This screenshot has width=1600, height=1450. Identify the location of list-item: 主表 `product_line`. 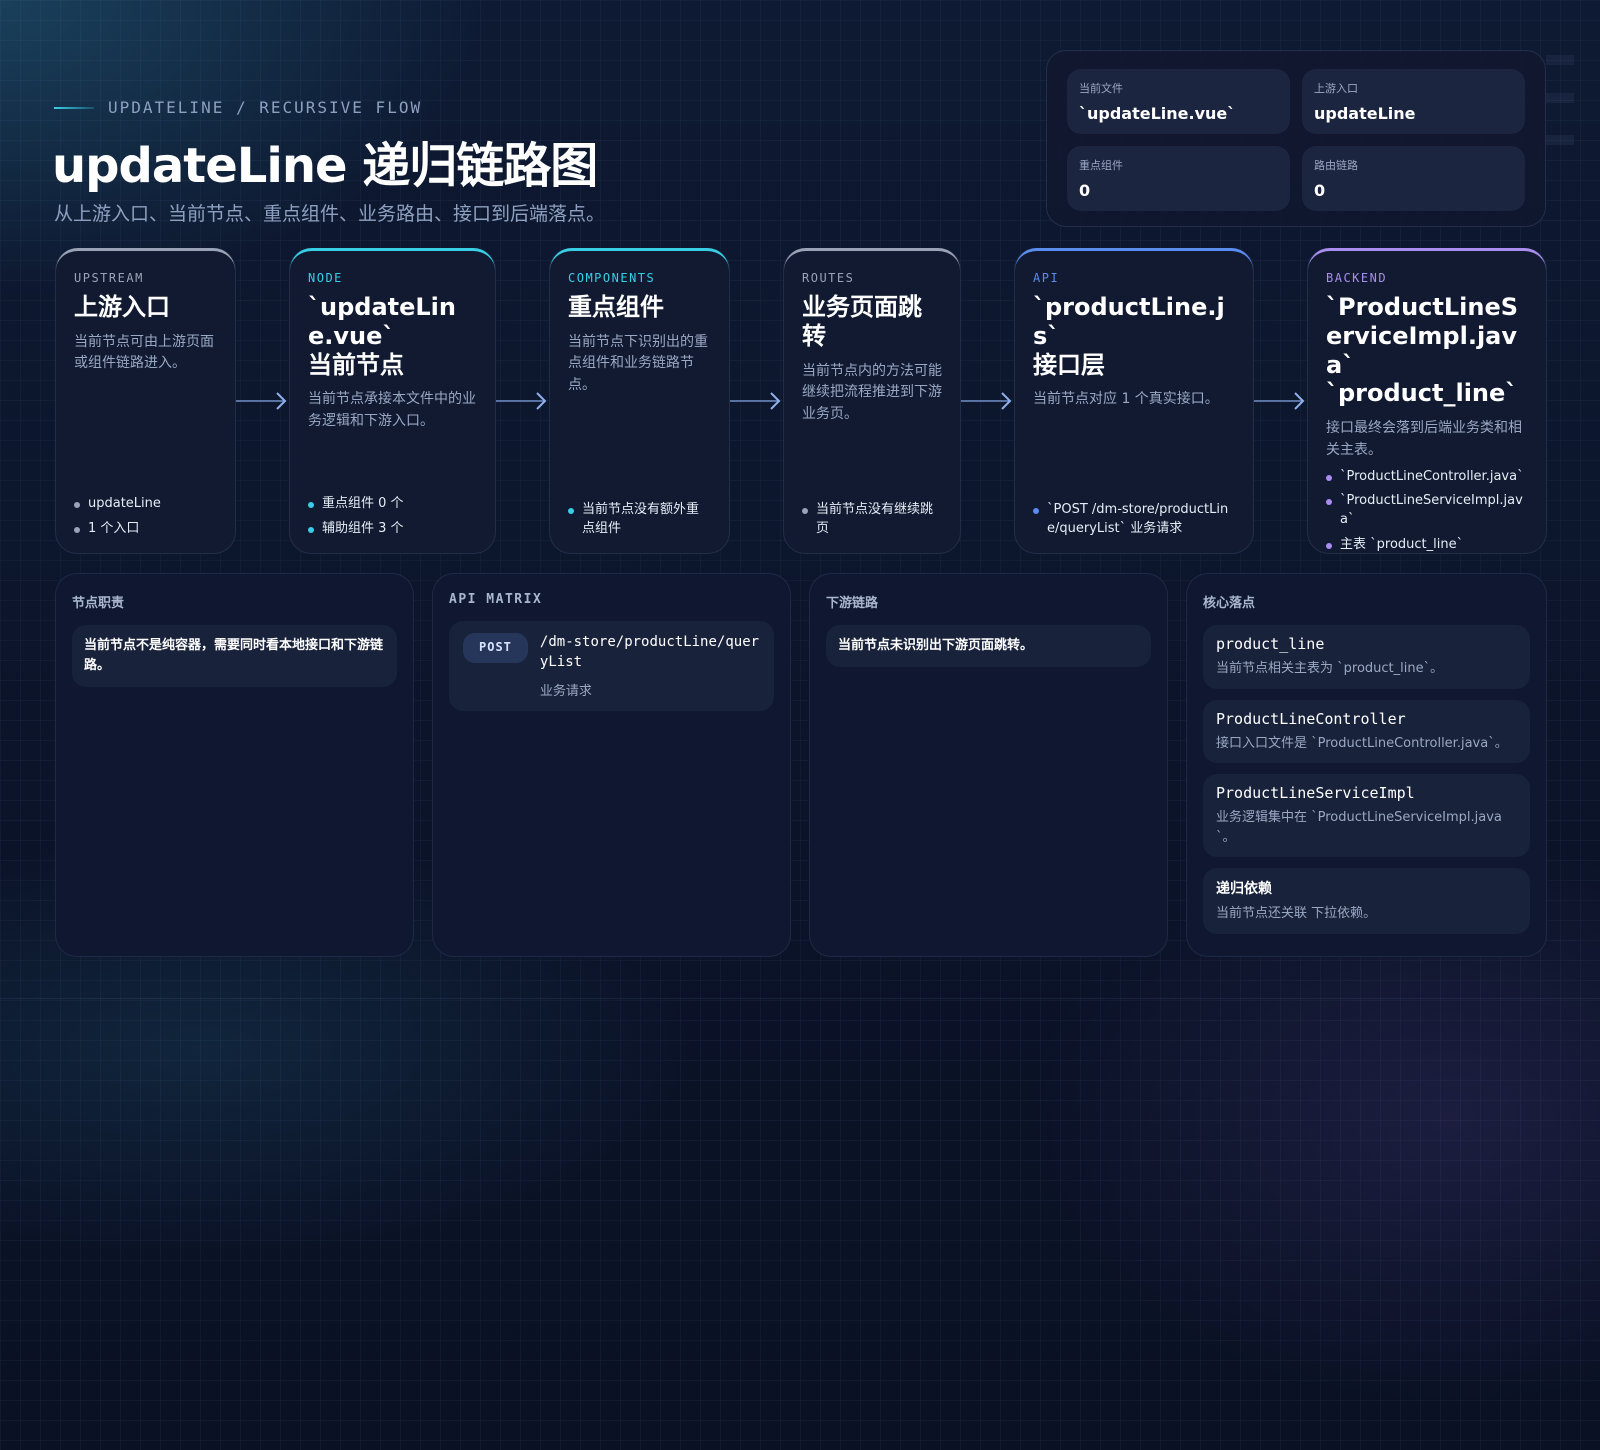
(1427, 545).